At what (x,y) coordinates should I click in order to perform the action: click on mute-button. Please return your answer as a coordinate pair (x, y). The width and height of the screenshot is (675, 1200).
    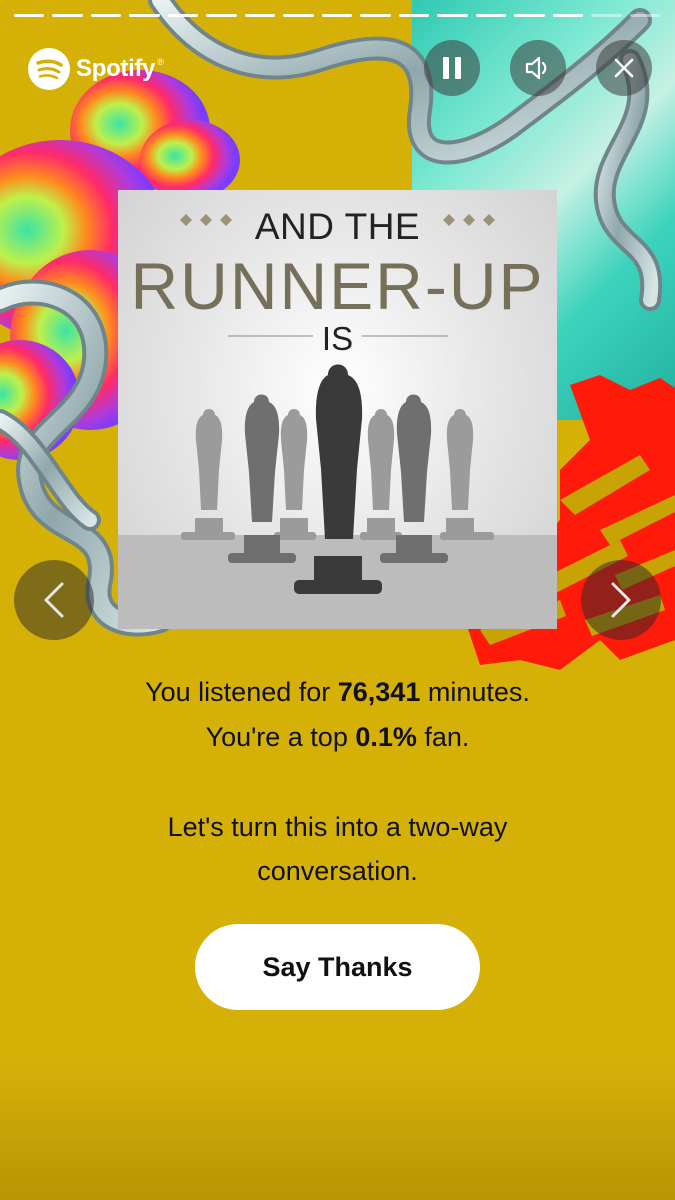
    Looking at the image, I should click on (538, 68).